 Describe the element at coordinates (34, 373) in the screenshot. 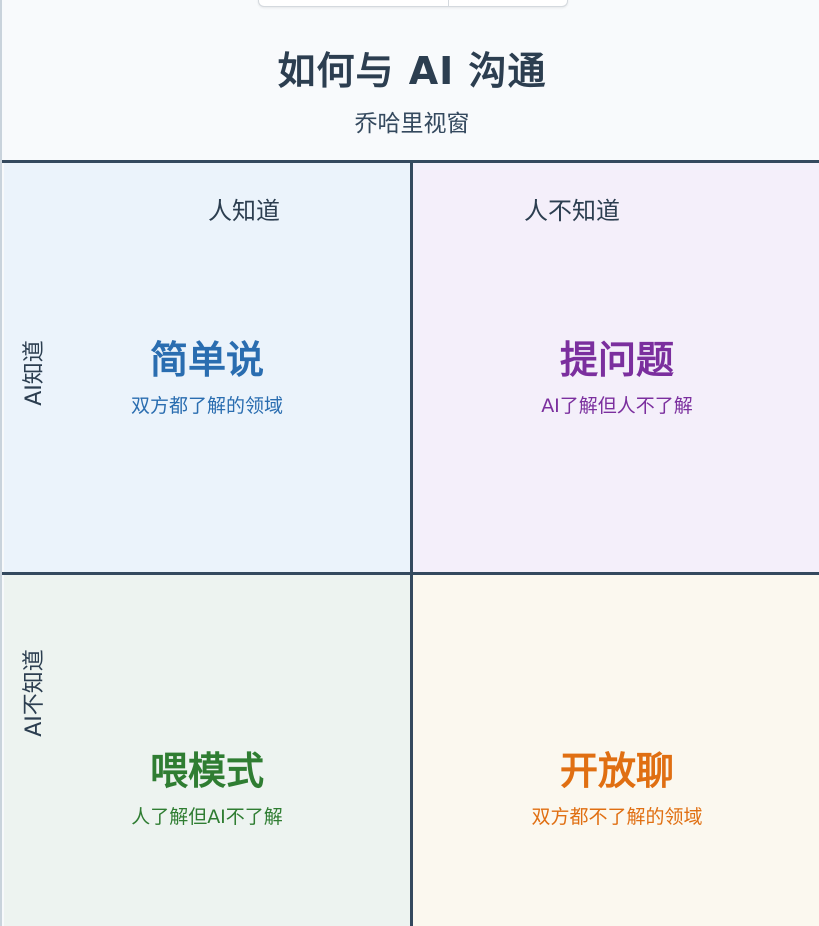

I see `row-header-ai-known: AI知道` at that location.